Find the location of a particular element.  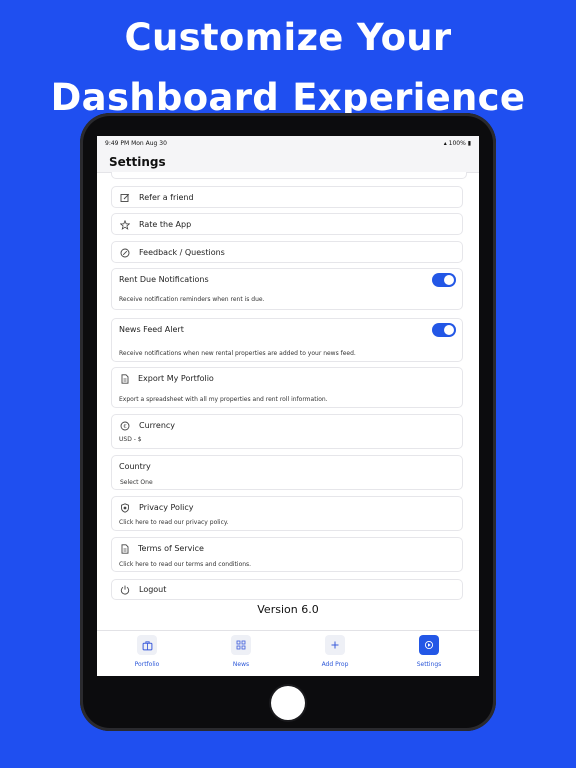

headline-line-1: Customize Your is located at coordinates (288, 37).